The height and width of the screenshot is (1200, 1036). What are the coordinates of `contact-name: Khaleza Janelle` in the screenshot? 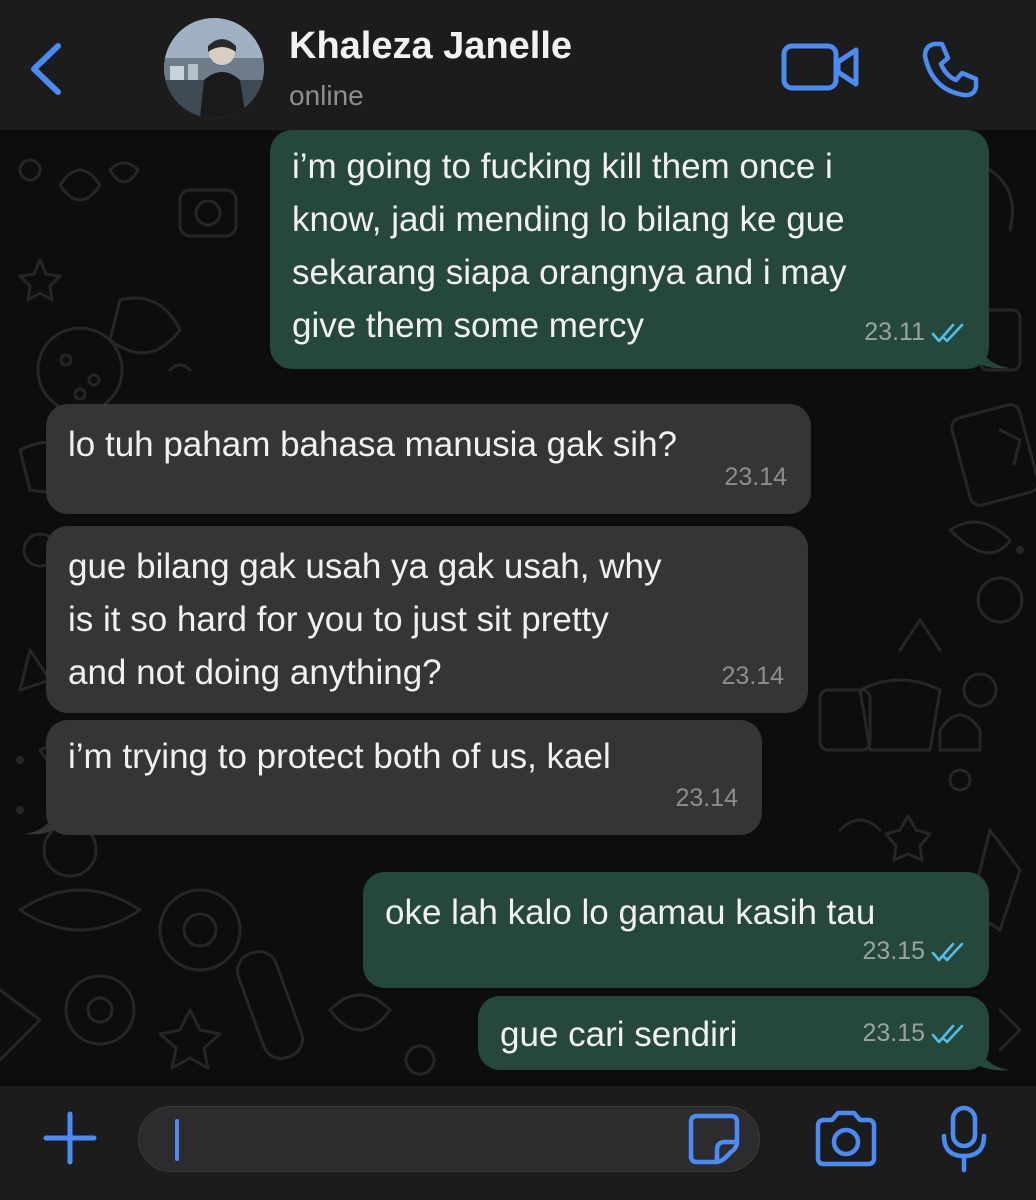 It's located at (430, 46).